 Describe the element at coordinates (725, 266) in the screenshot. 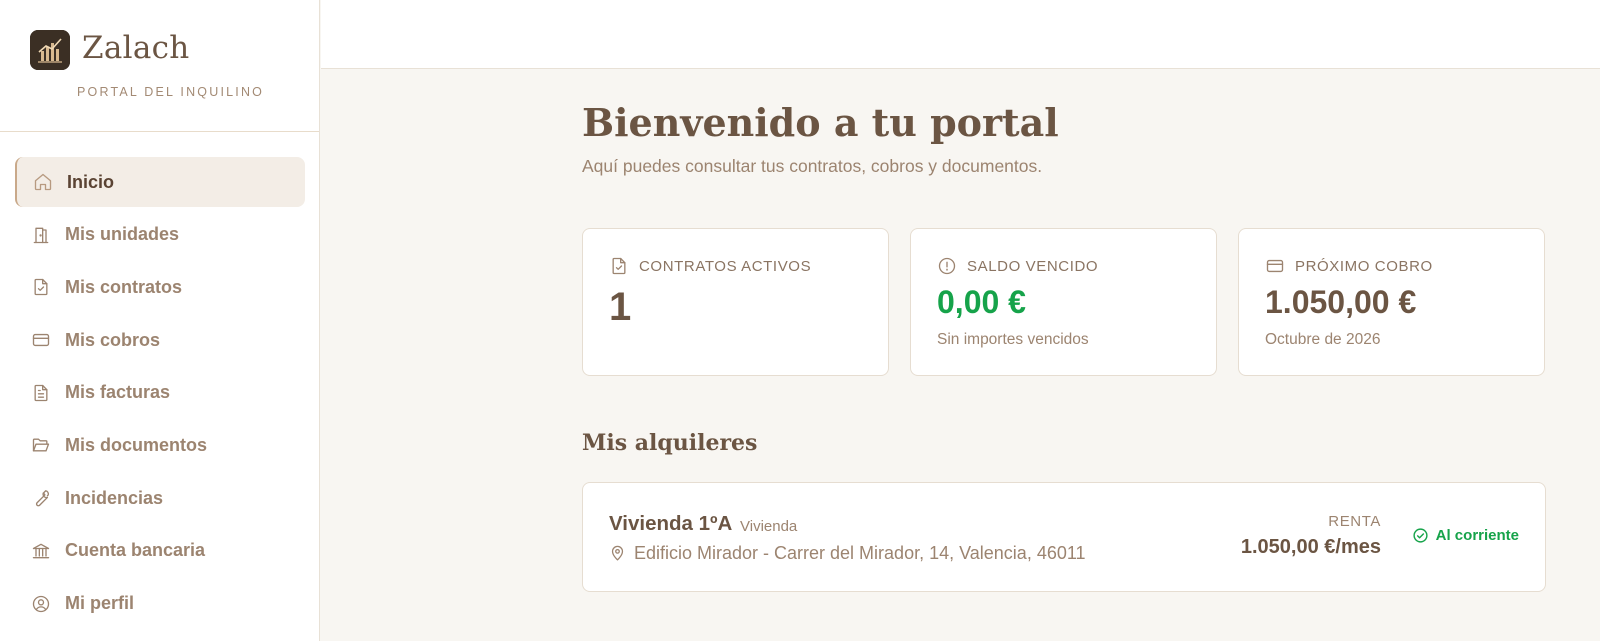

I see `stat-label: CONTRATOS ACTIVOS` at that location.